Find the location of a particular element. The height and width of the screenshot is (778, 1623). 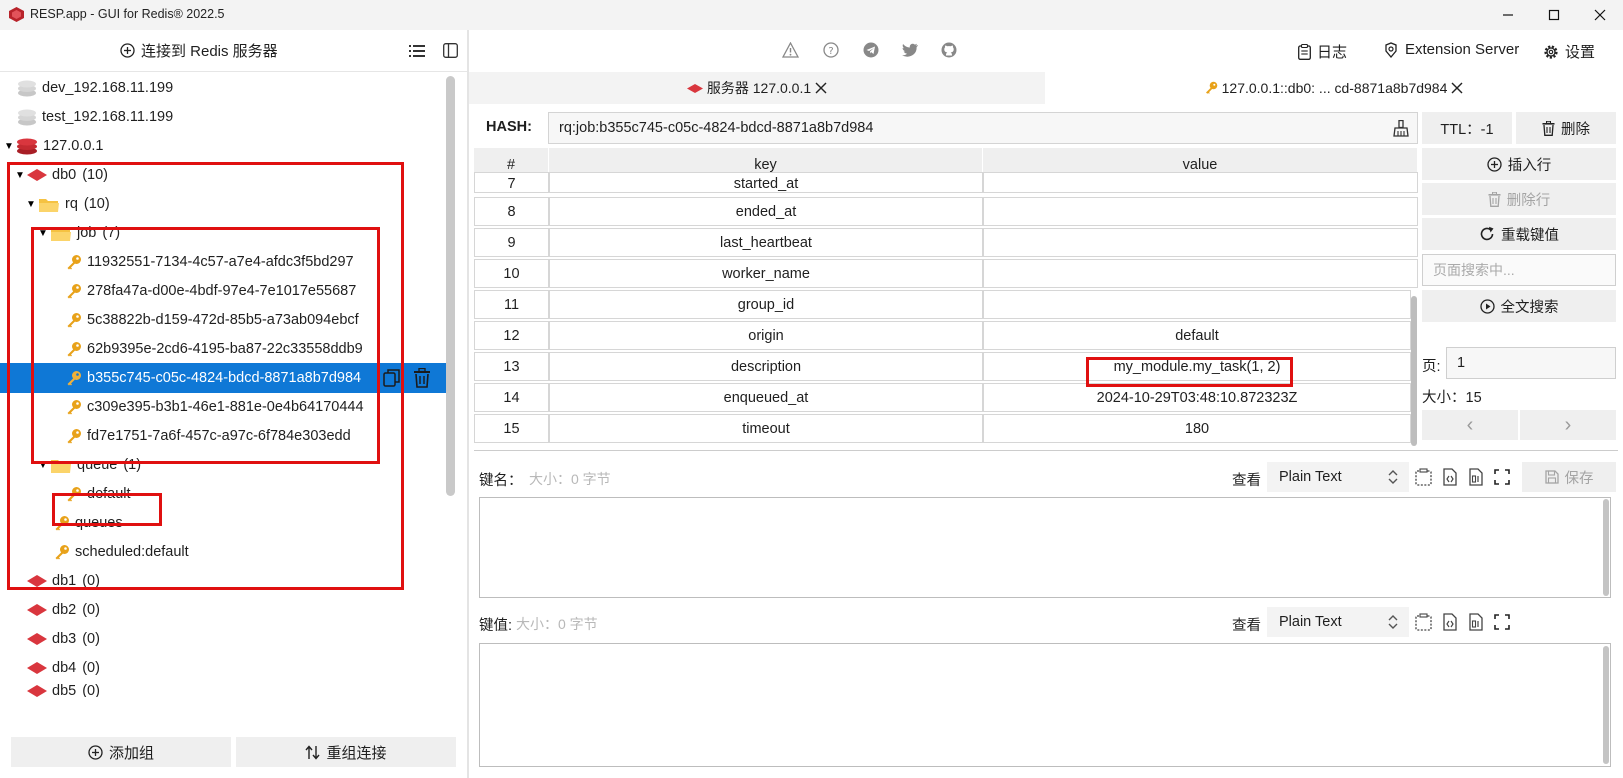

section-divider is located at coordinates (1046, 450).